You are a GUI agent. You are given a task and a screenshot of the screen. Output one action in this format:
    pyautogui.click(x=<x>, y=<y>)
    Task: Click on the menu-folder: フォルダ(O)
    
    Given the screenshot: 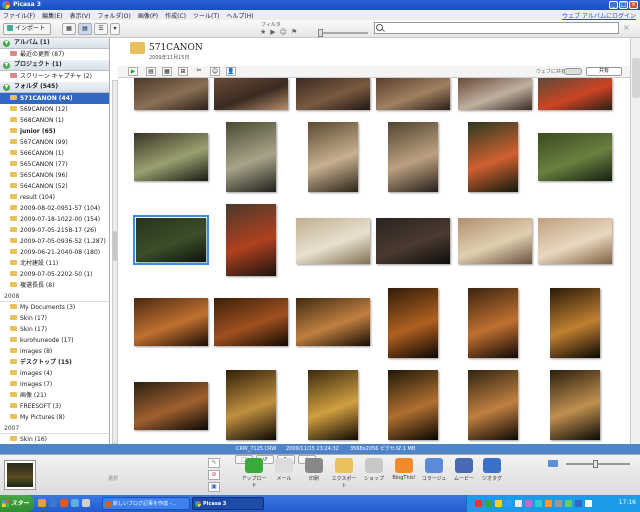 What is the action you would take?
    pyautogui.click(x=113, y=15)
    